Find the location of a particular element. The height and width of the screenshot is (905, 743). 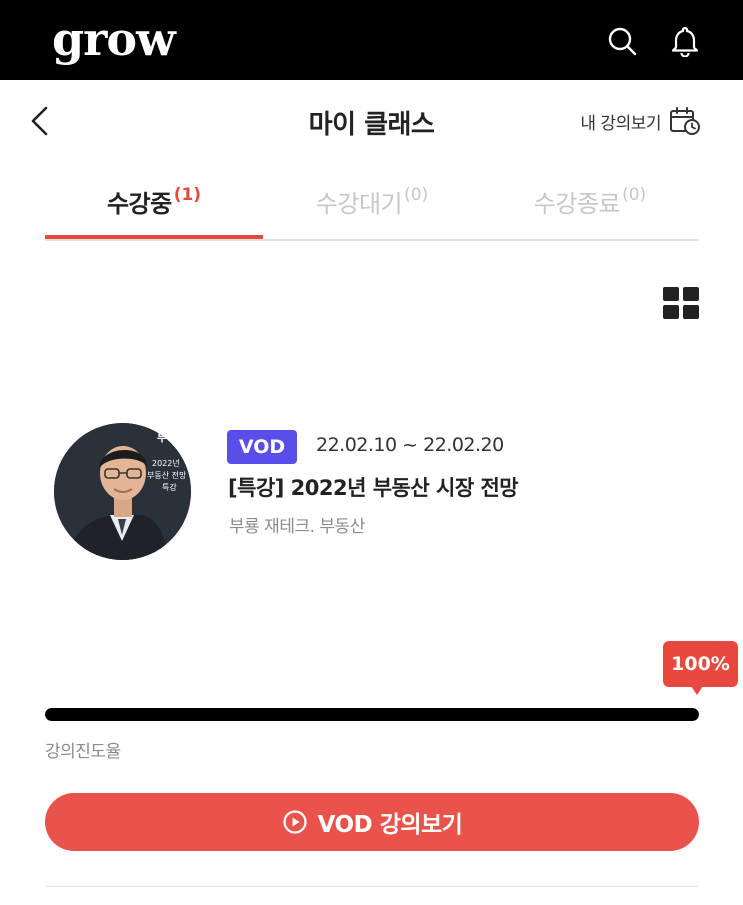

thumbnail-text-4: 특강 is located at coordinates (169, 487).